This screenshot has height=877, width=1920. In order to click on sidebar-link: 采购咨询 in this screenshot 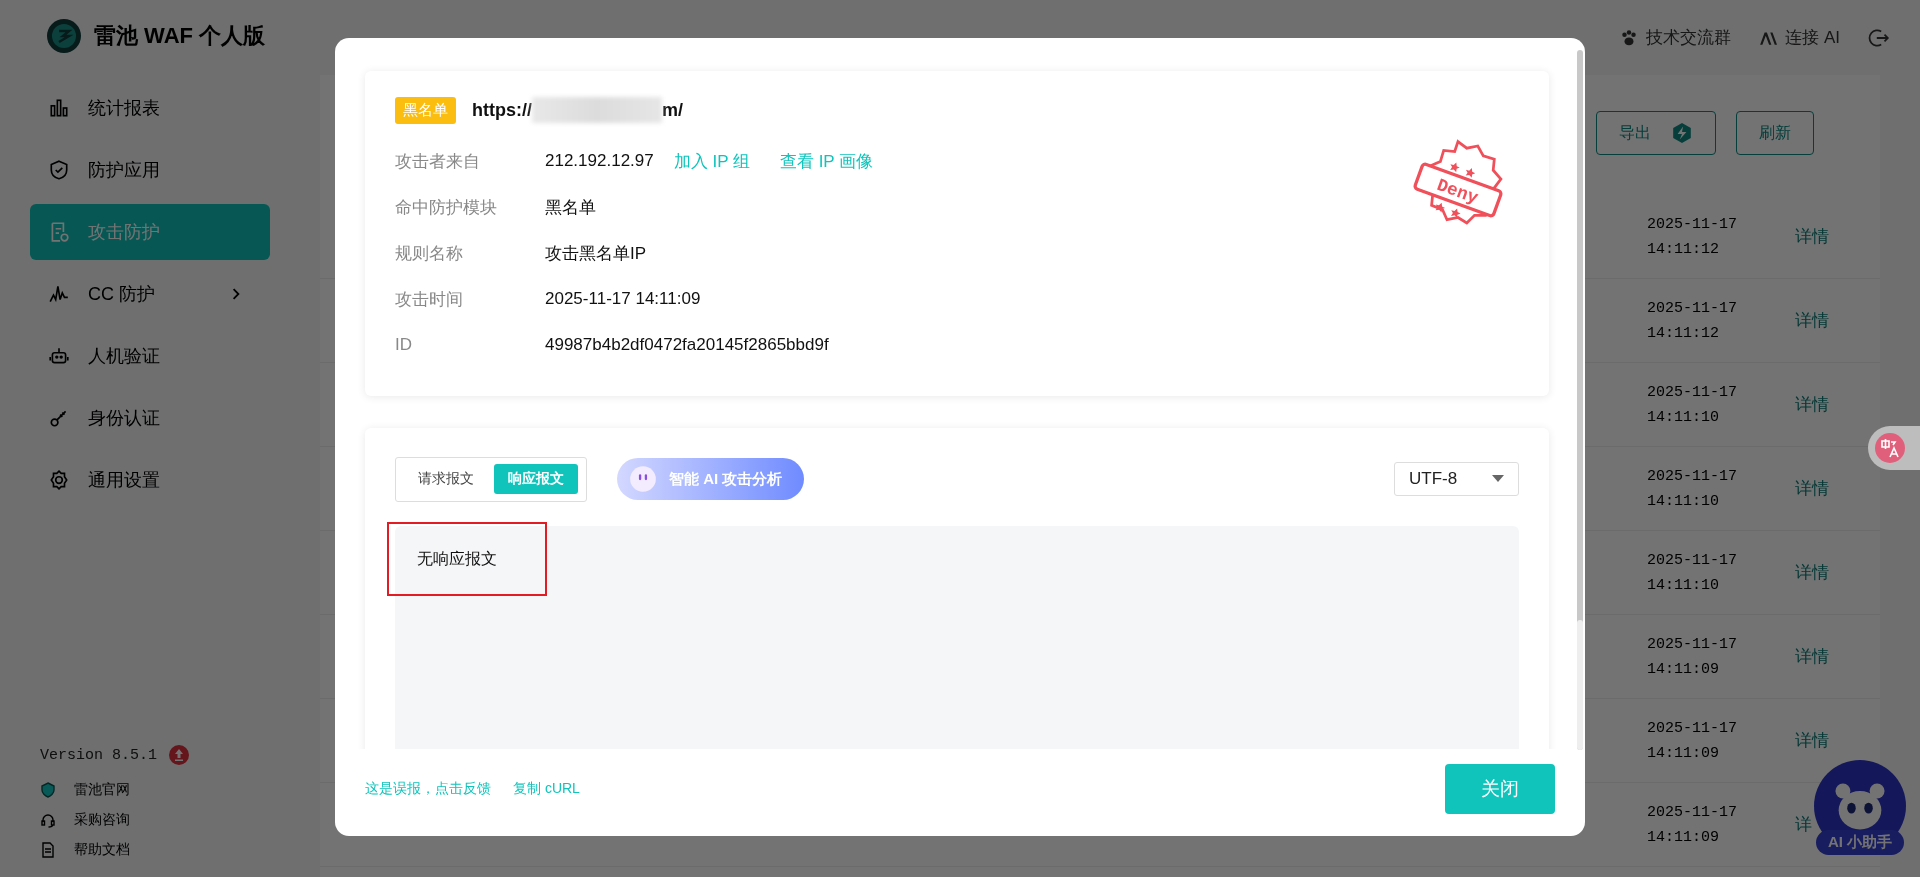, I will do `click(170, 820)`.